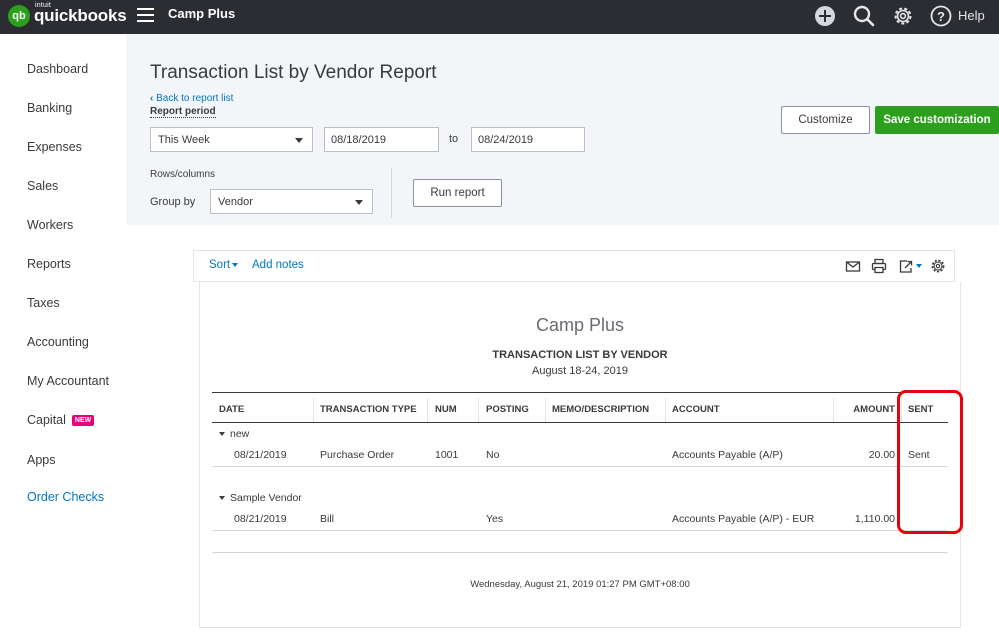 The image size is (999, 642). Describe the element at coordinates (50, 225) in the screenshot. I see `nav-workers: Workers` at that location.